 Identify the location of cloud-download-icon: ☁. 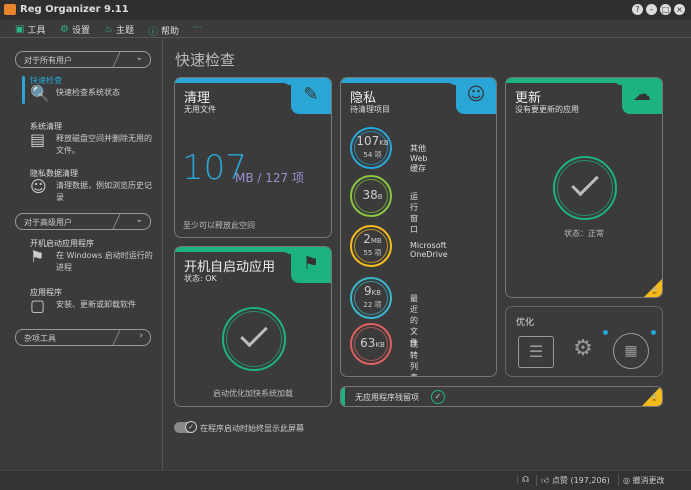
(642, 96).